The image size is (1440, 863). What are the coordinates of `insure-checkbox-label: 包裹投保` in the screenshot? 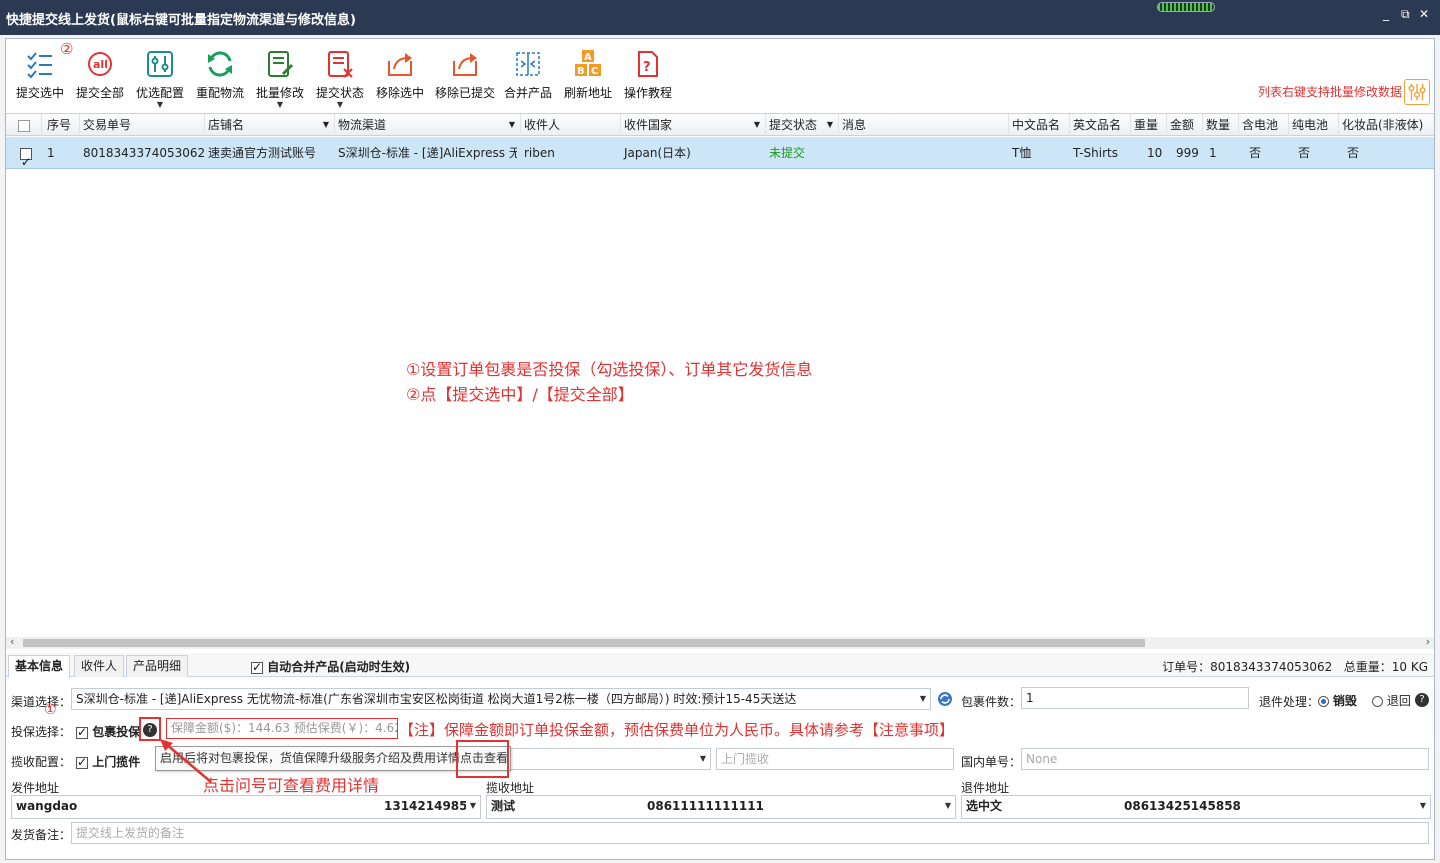 It's located at (116, 732).